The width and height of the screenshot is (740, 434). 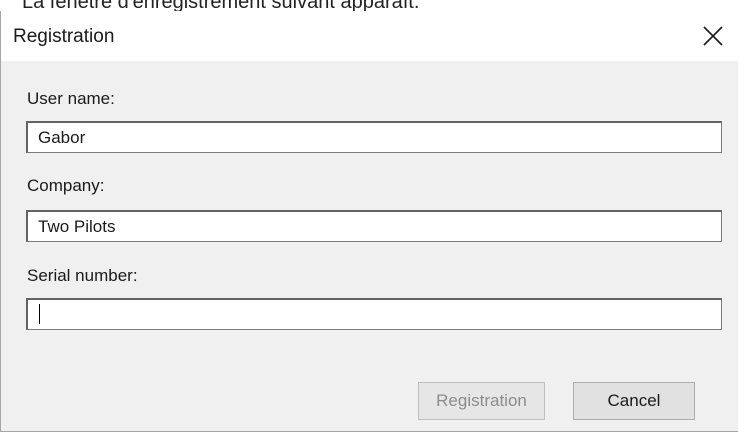 I want to click on close-button, so click(x=713, y=36).